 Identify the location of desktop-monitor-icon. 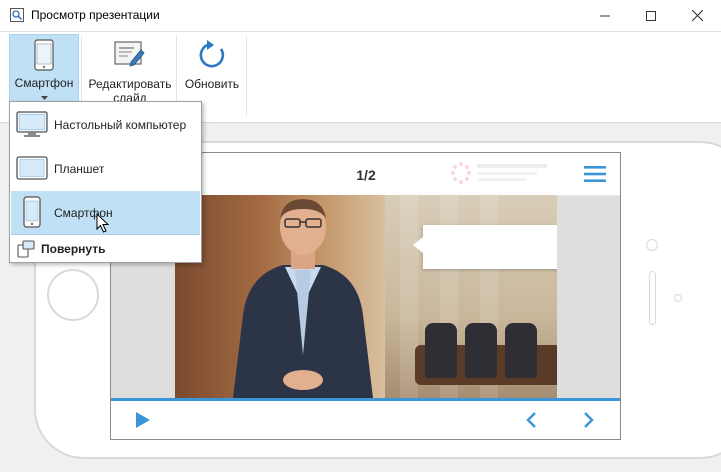
(32, 124).